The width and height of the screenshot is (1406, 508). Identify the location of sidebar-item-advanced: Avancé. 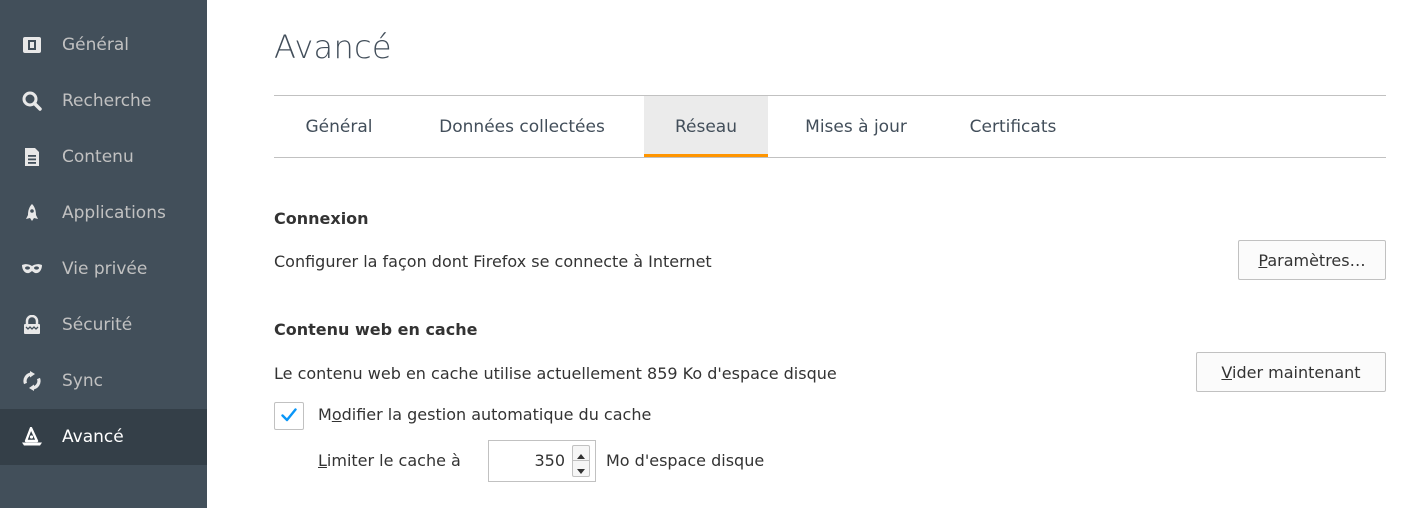
(103, 437).